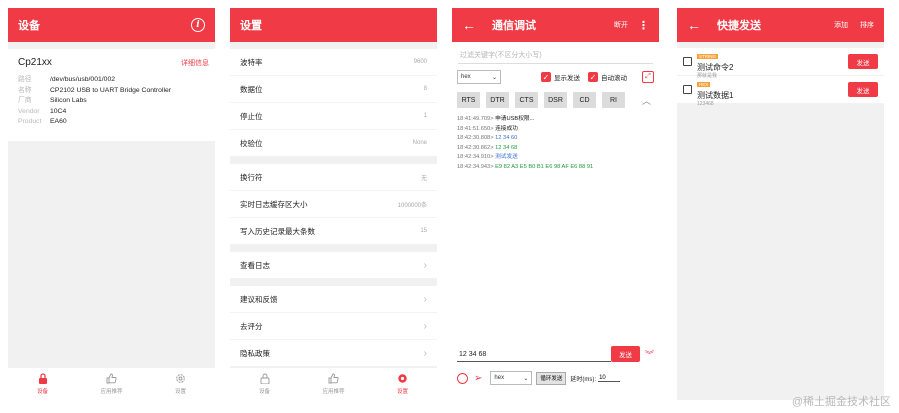 The width and height of the screenshot is (899, 413). I want to click on setting-view-log: 查看日志 ›, so click(333, 265).